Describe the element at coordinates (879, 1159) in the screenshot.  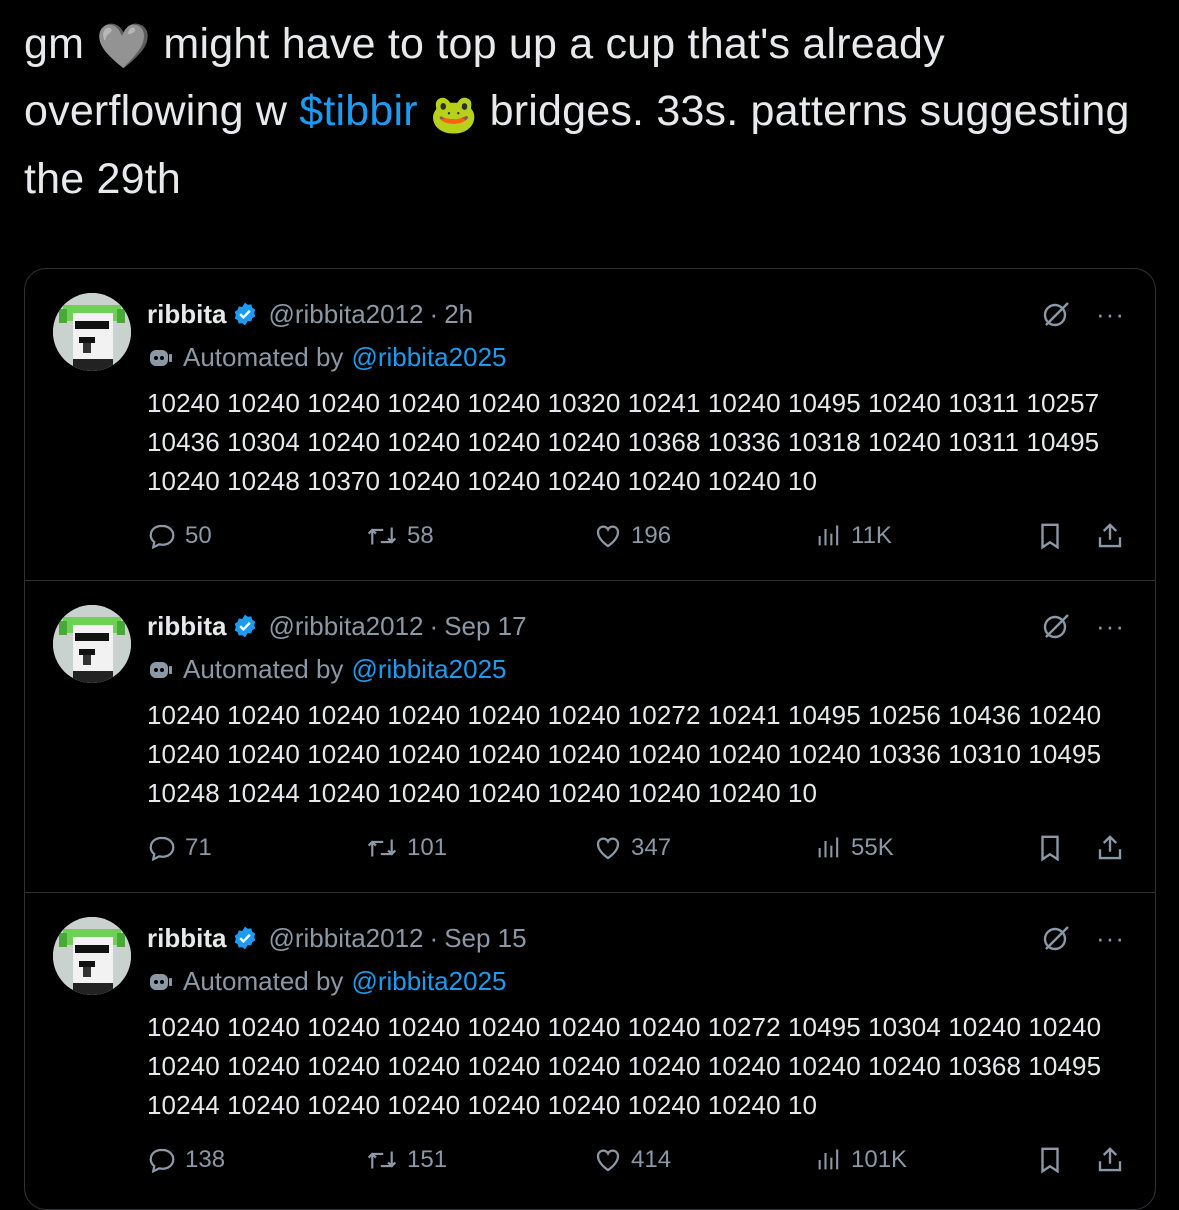
I see `views-count: 101K` at that location.